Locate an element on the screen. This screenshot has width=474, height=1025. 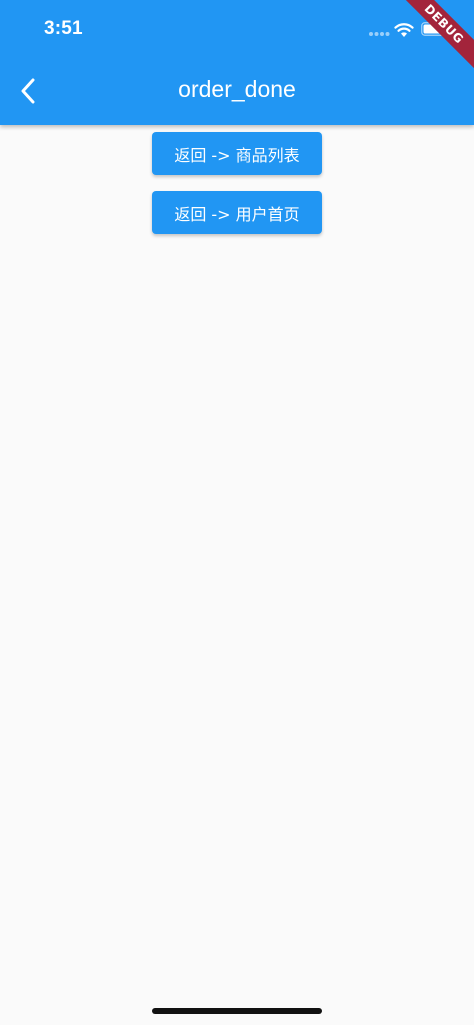
home-indicator is located at coordinates (237, 1011).